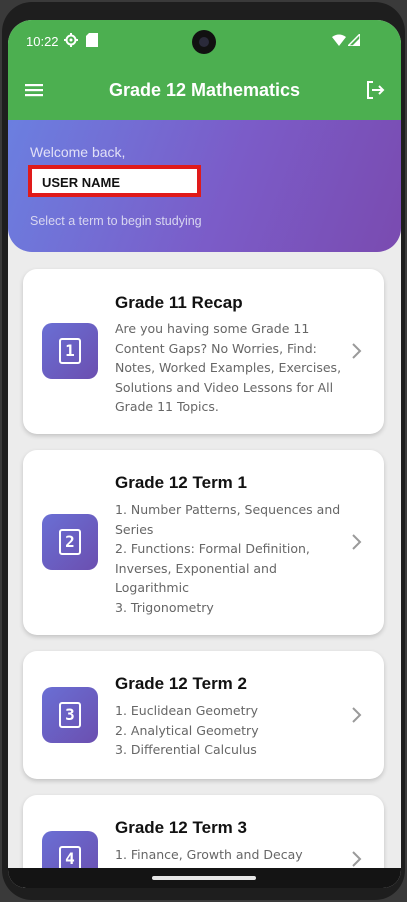  Describe the element at coordinates (339, 40) in the screenshot. I see `wifi-icon` at that location.